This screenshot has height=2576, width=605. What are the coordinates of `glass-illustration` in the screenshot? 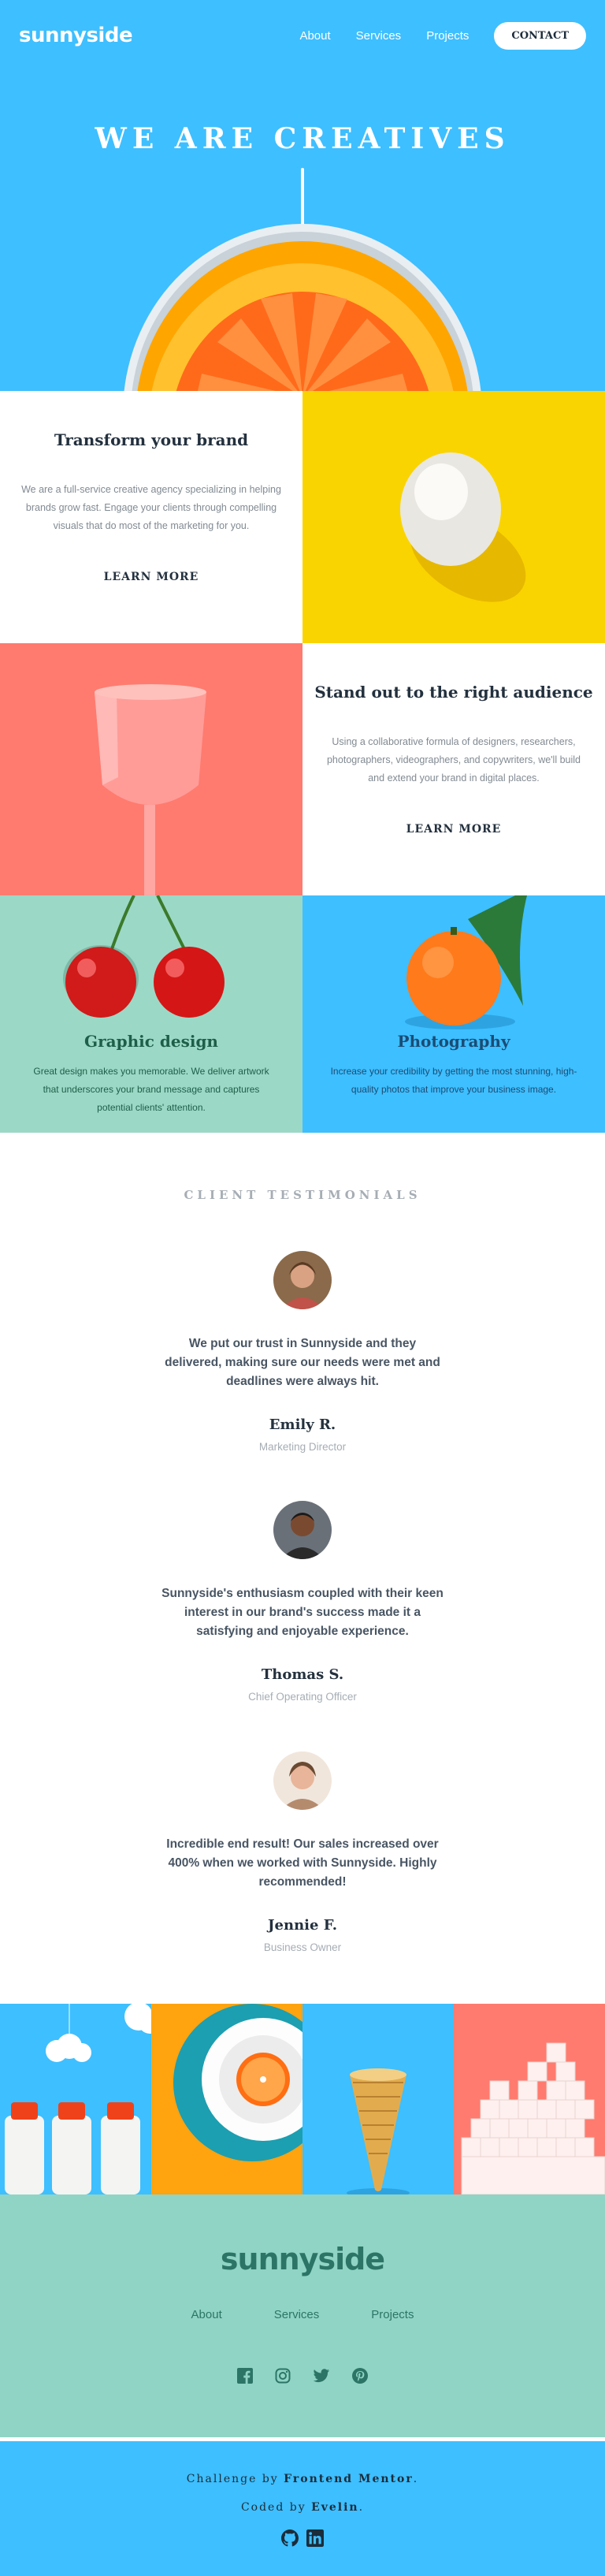 It's located at (150, 789).